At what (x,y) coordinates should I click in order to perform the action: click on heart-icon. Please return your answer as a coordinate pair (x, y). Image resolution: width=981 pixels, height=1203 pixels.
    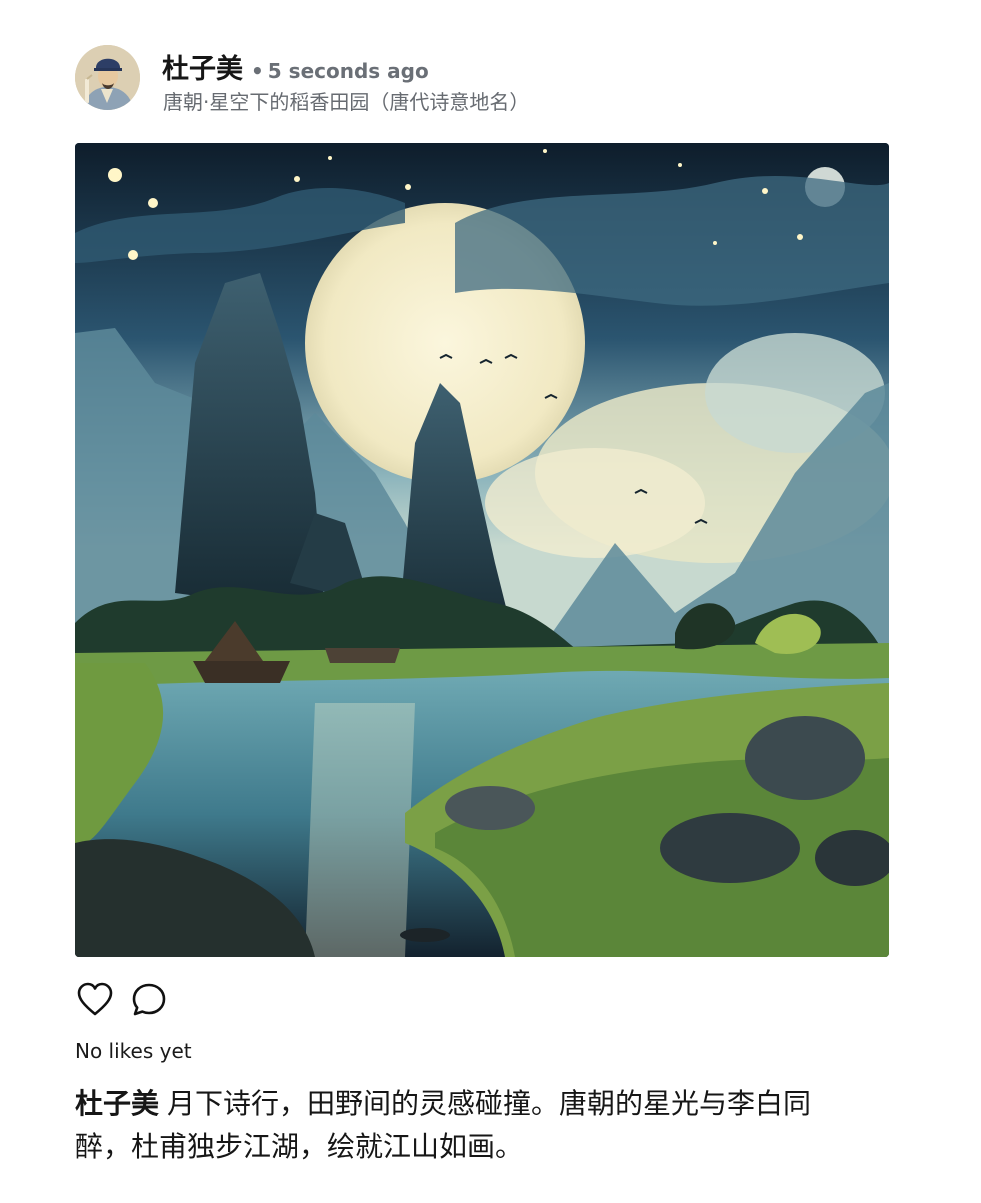
    Looking at the image, I should click on (95, 999).